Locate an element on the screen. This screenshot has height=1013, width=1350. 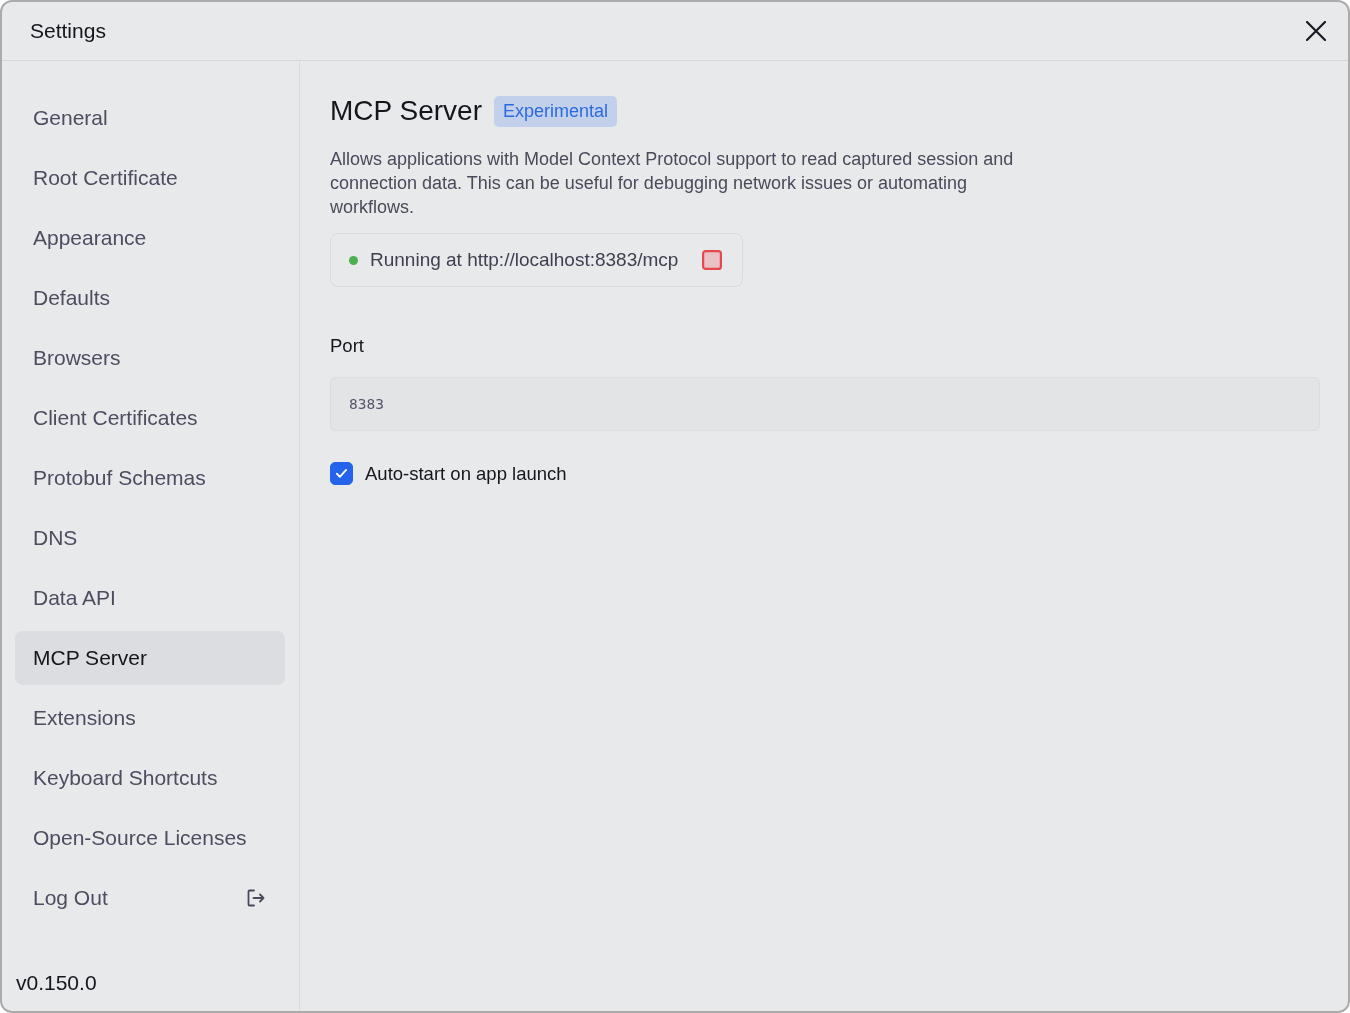
version-label: v0.150.0 is located at coordinates (56, 983).